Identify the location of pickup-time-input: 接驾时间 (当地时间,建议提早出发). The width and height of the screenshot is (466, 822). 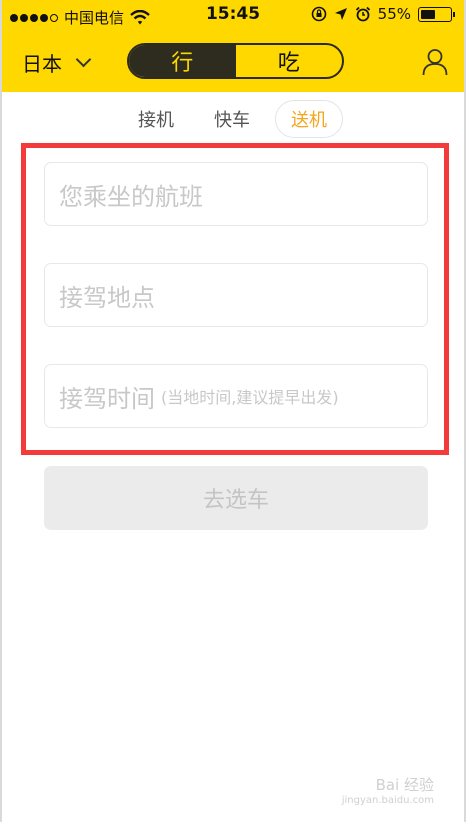
(236, 396).